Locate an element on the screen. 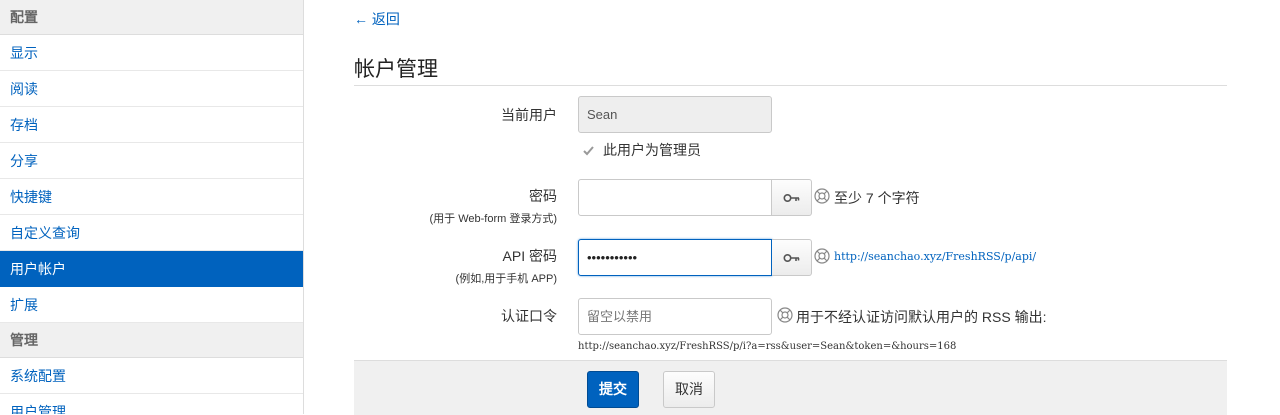 Image resolution: width=1280 pixels, height=415 pixels. checkmark-icon is located at coordinates (588, 151).